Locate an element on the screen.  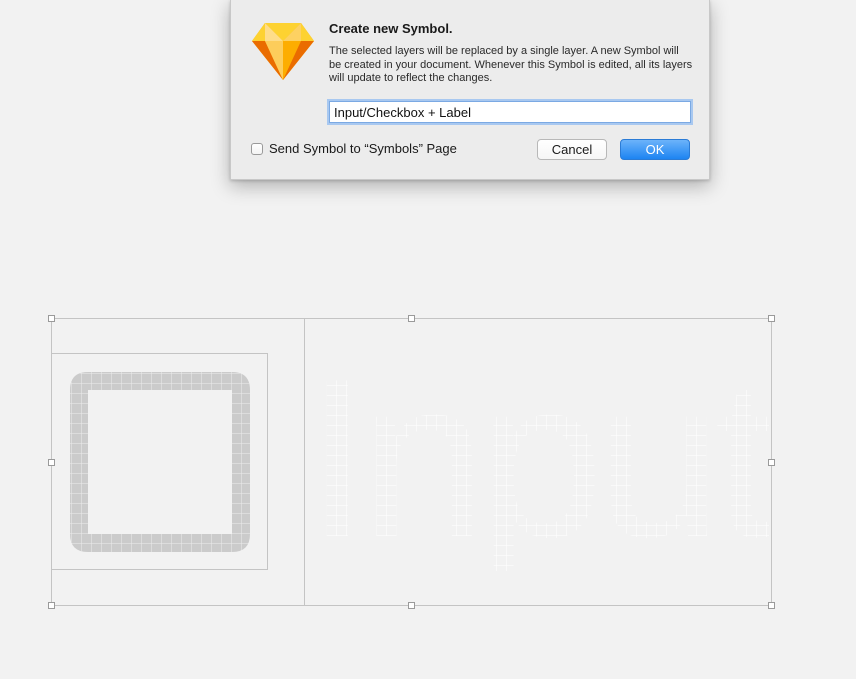
sketch-diamond-icon is located at coordinates (283, 51).